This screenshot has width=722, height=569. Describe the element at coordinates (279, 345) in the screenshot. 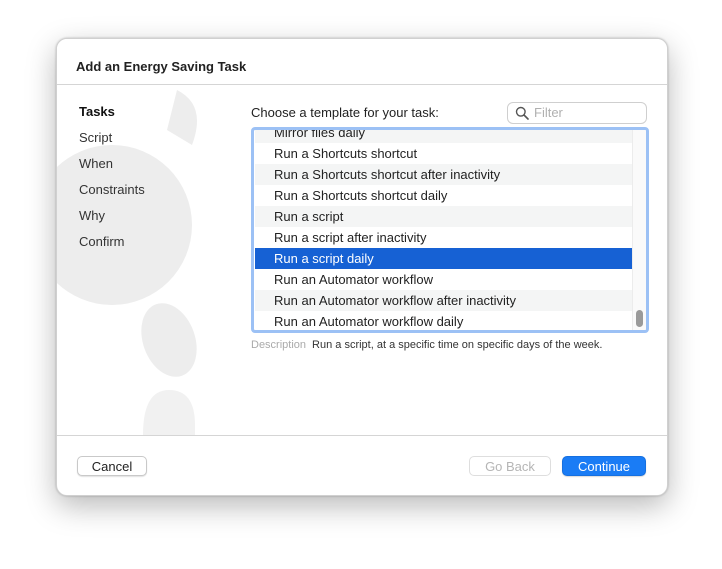

I see `description-label: Description` at that location.